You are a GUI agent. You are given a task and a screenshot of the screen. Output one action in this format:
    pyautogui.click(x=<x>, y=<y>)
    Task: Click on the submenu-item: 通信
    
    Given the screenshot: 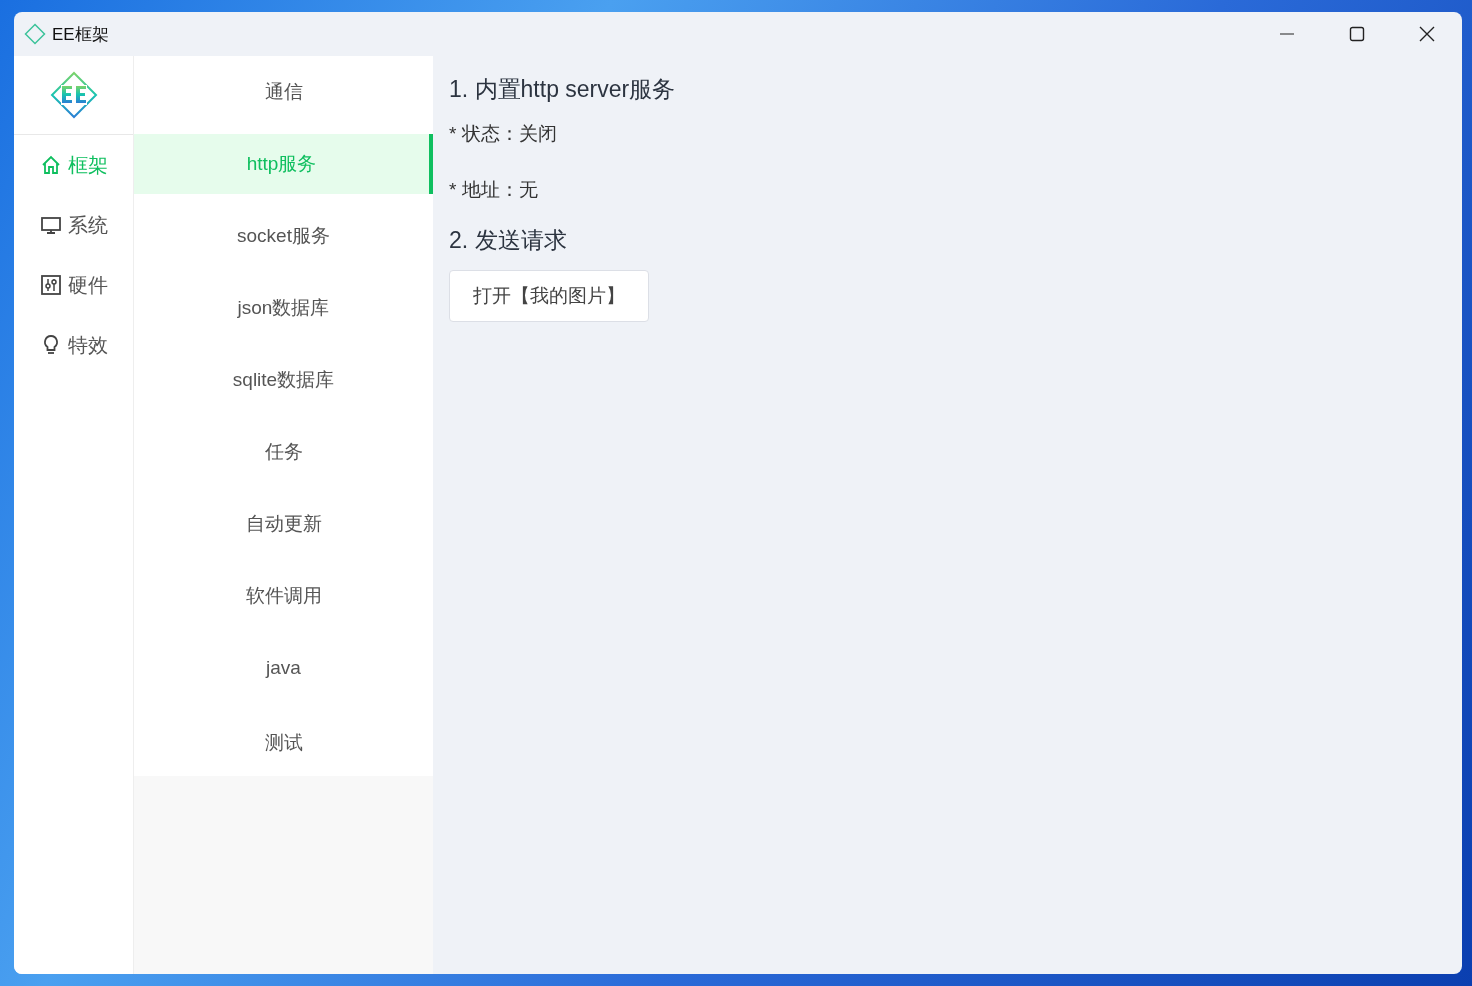 What is the action you would take?
    pyautogui.click(x=283, y=92)
    